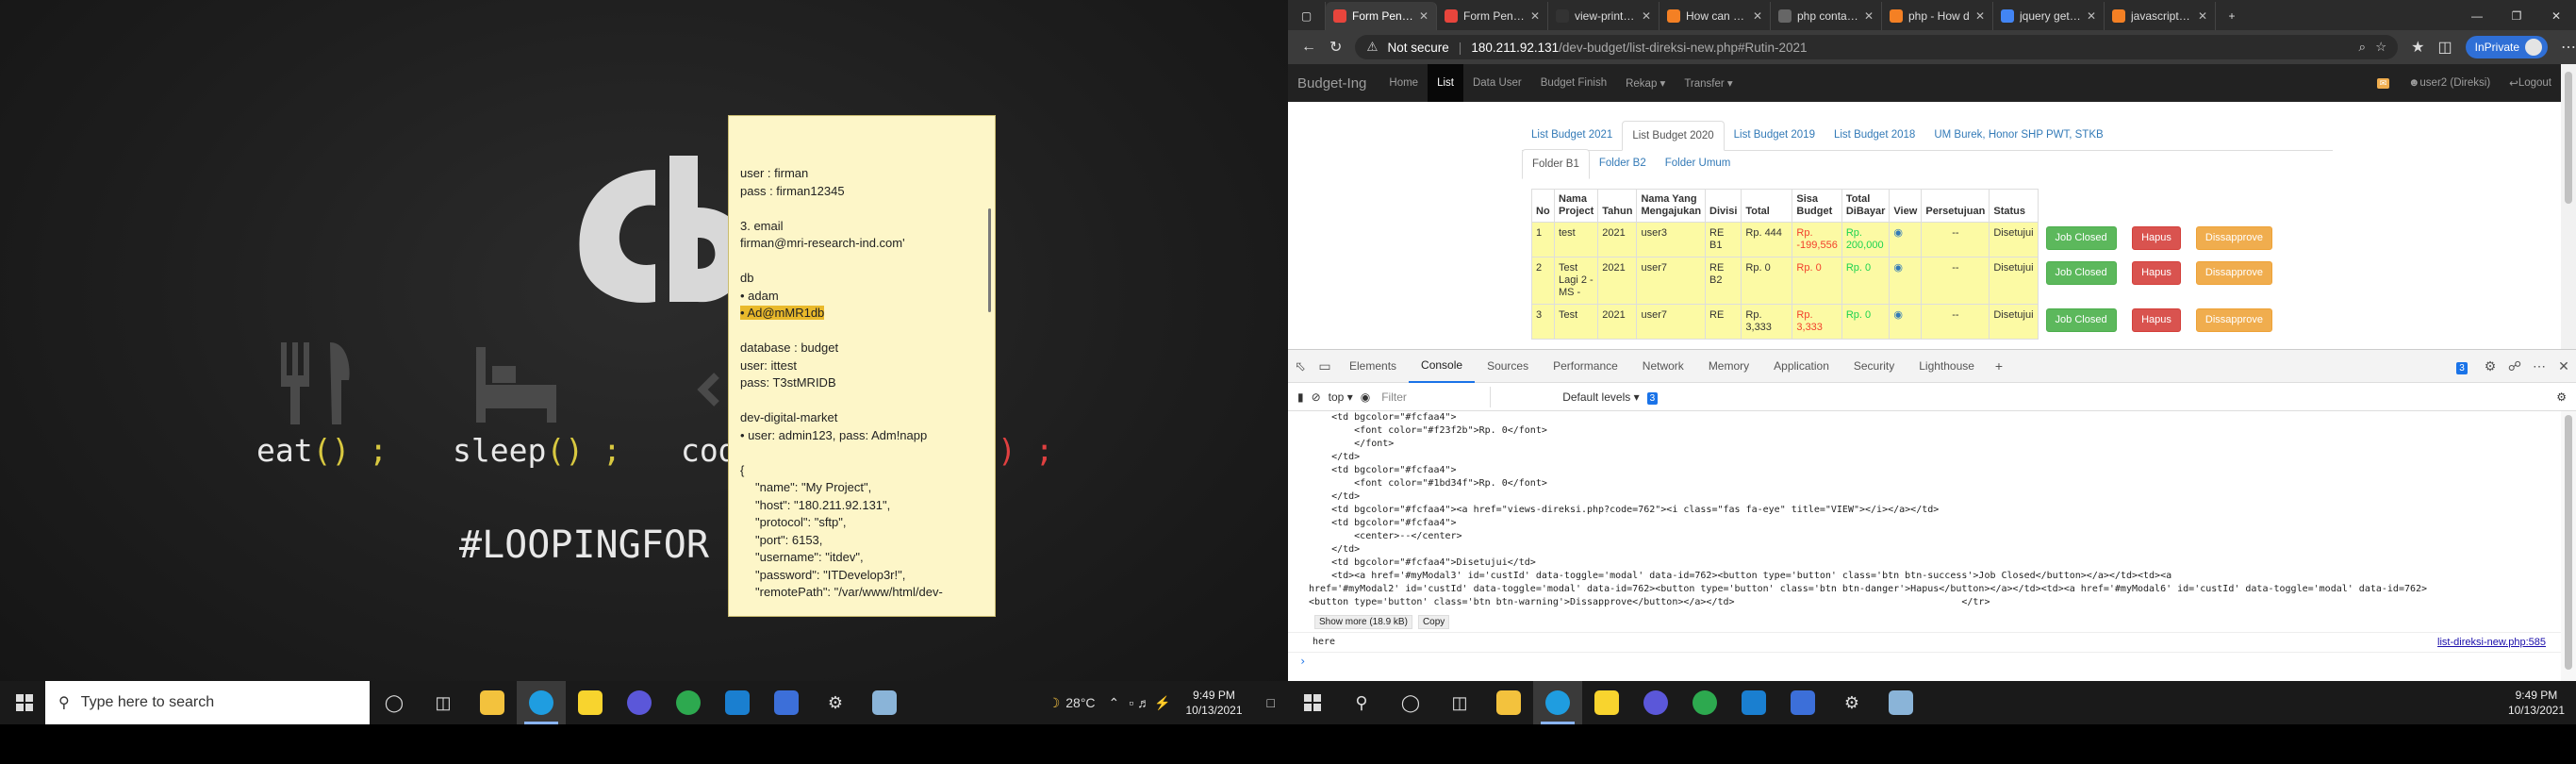 Image resolution: width=2576 pixels, height=764 pixels. I want to click on back-icon: ←, so click(1308, 47).